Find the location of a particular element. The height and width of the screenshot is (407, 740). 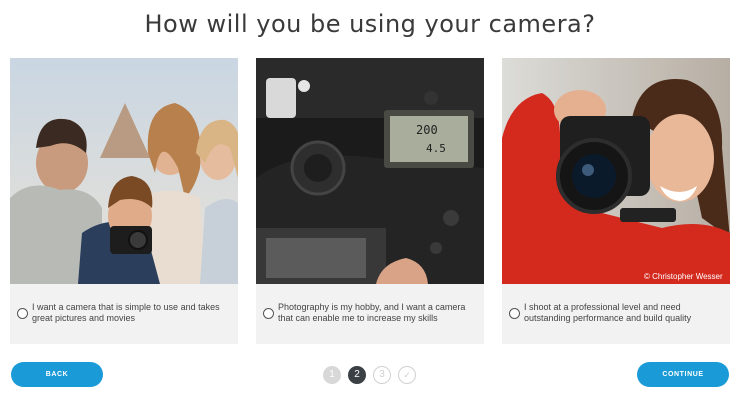

svg-text: 4.5 is located at coordinates (436, 148).